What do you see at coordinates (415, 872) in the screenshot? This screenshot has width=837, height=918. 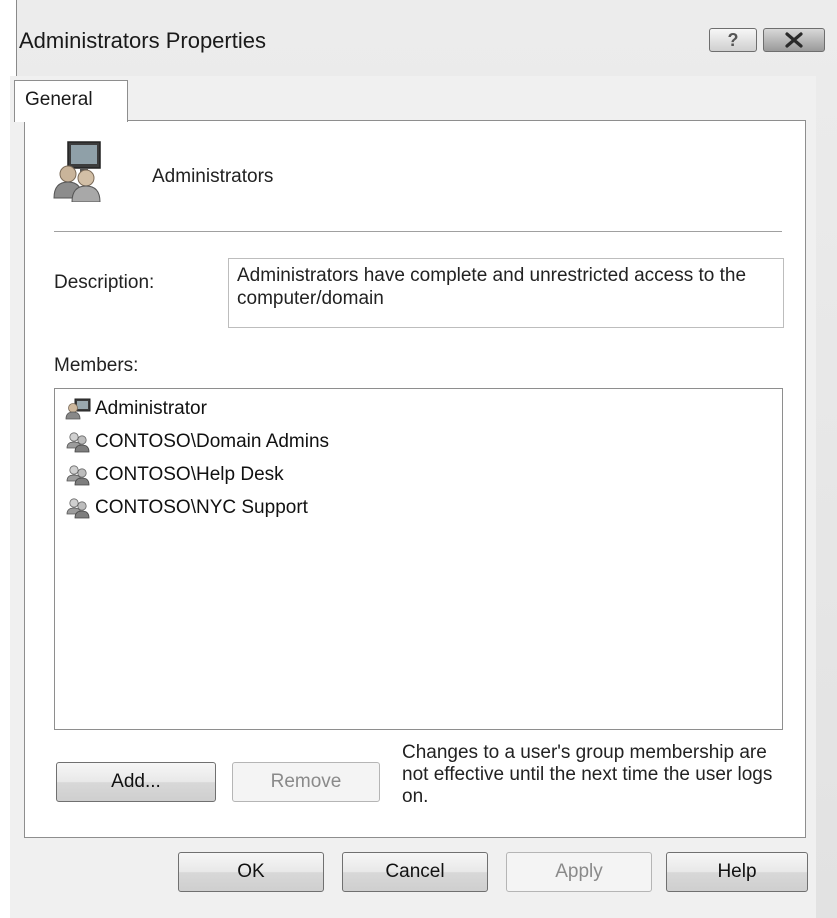 I see `cancel-button: Cancel` at bounding box center [415, 872].